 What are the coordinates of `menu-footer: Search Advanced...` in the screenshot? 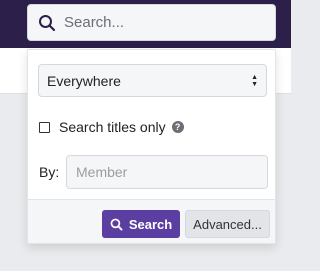 It's located at (151, 221).